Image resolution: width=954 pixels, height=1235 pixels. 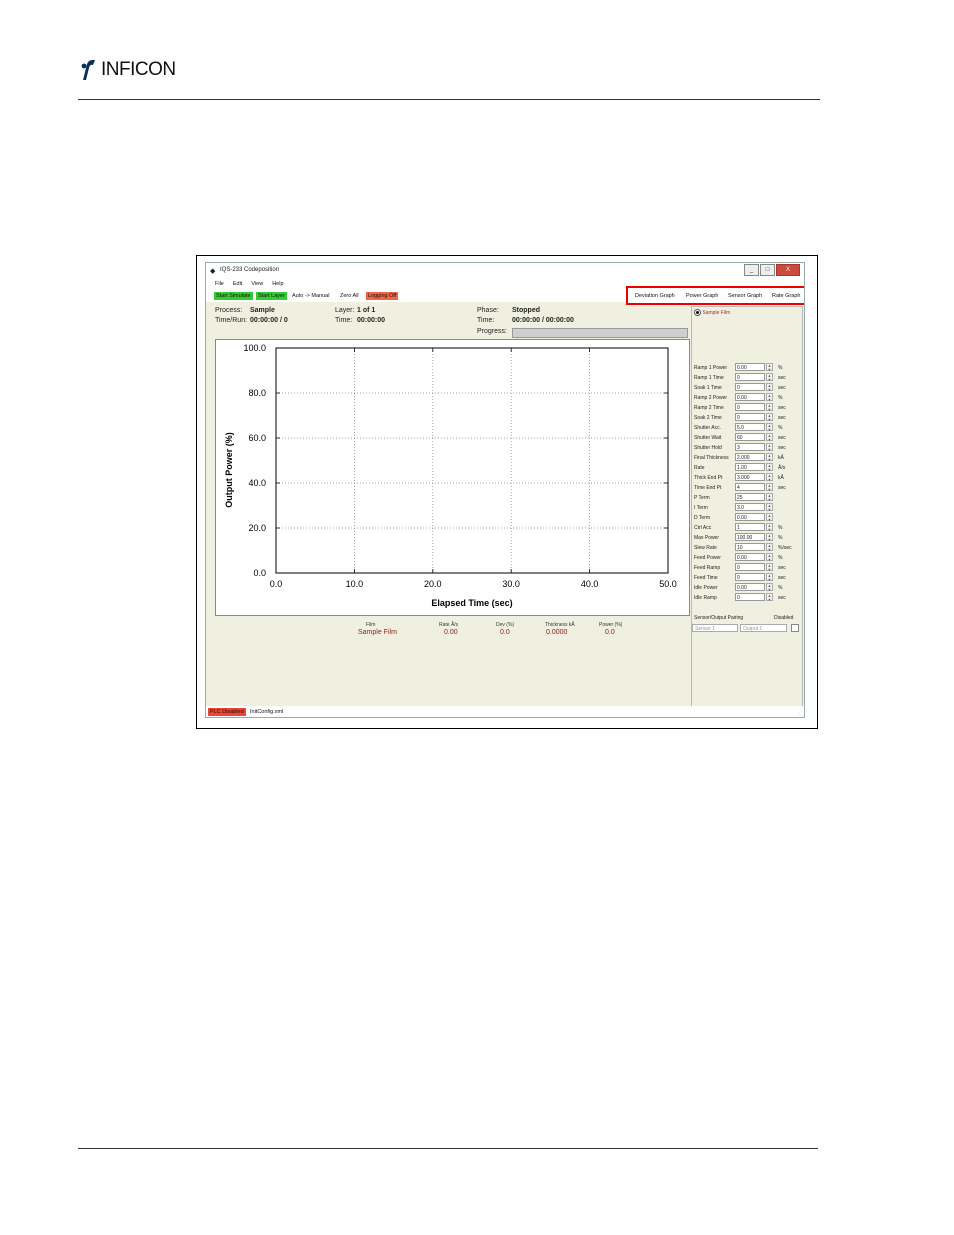 I want to click on param-label: Shutter Acc., so click(x=707, y=428).